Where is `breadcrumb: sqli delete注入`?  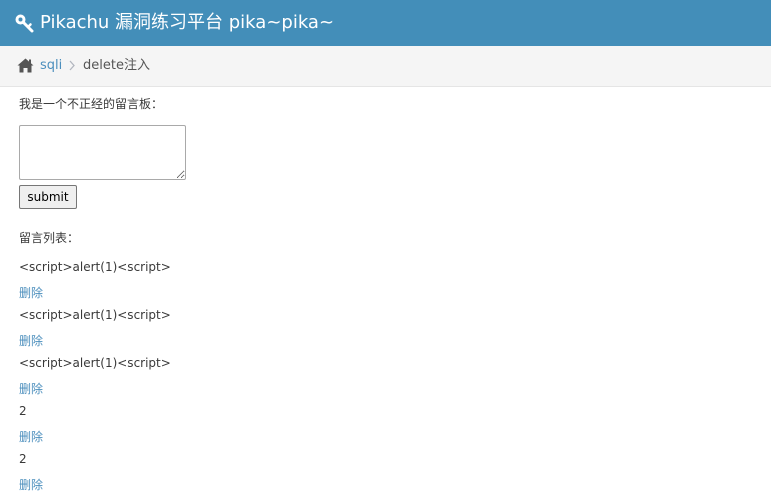
breadcrumb: sqli delete注入 is located at coordinates (385, 66).